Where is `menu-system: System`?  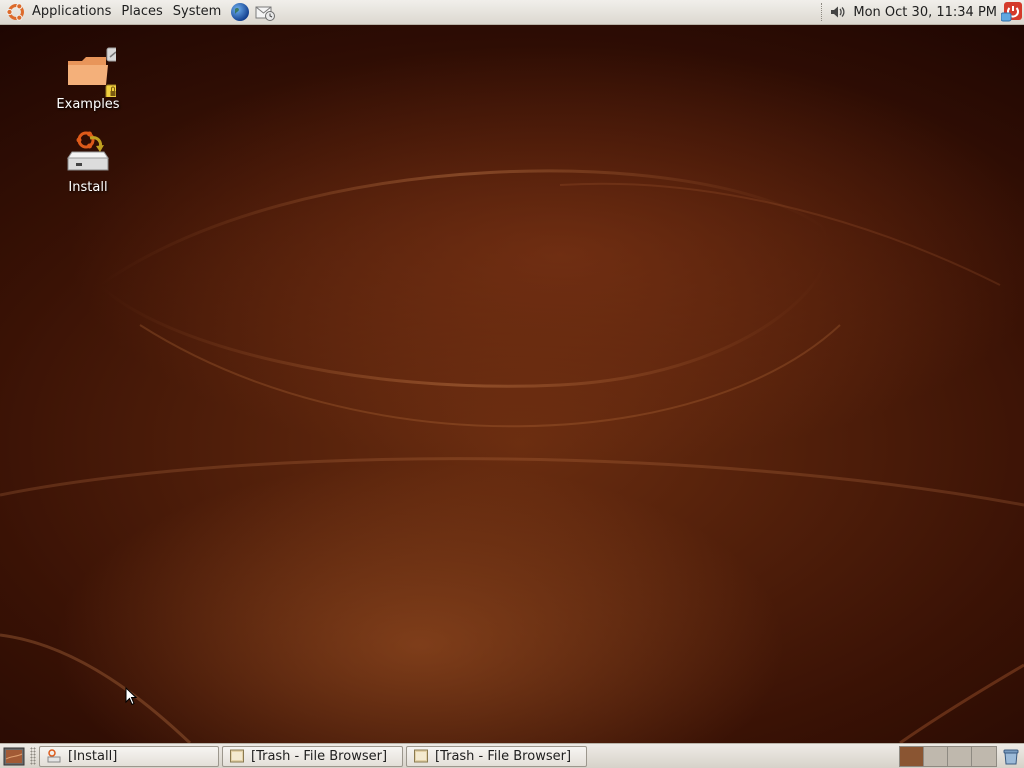
menu-system: System is located at coordinates (197, 12).